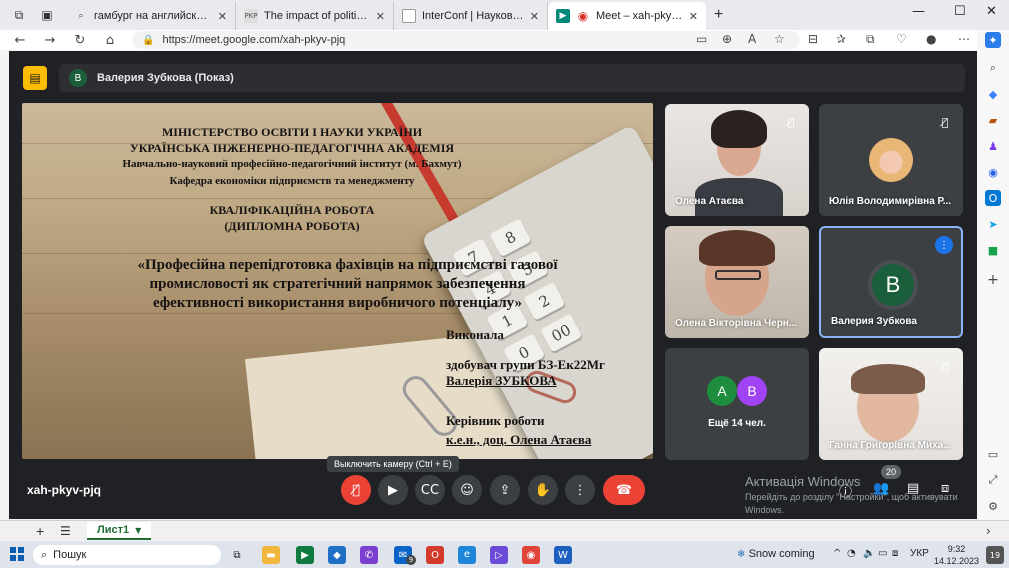 This screenshot has height=568, width=1009. What do you see at coordinates (837, 553) in the screenshot?
I see `tray-chevron-icon: ^` at bounding box center [837, 553].